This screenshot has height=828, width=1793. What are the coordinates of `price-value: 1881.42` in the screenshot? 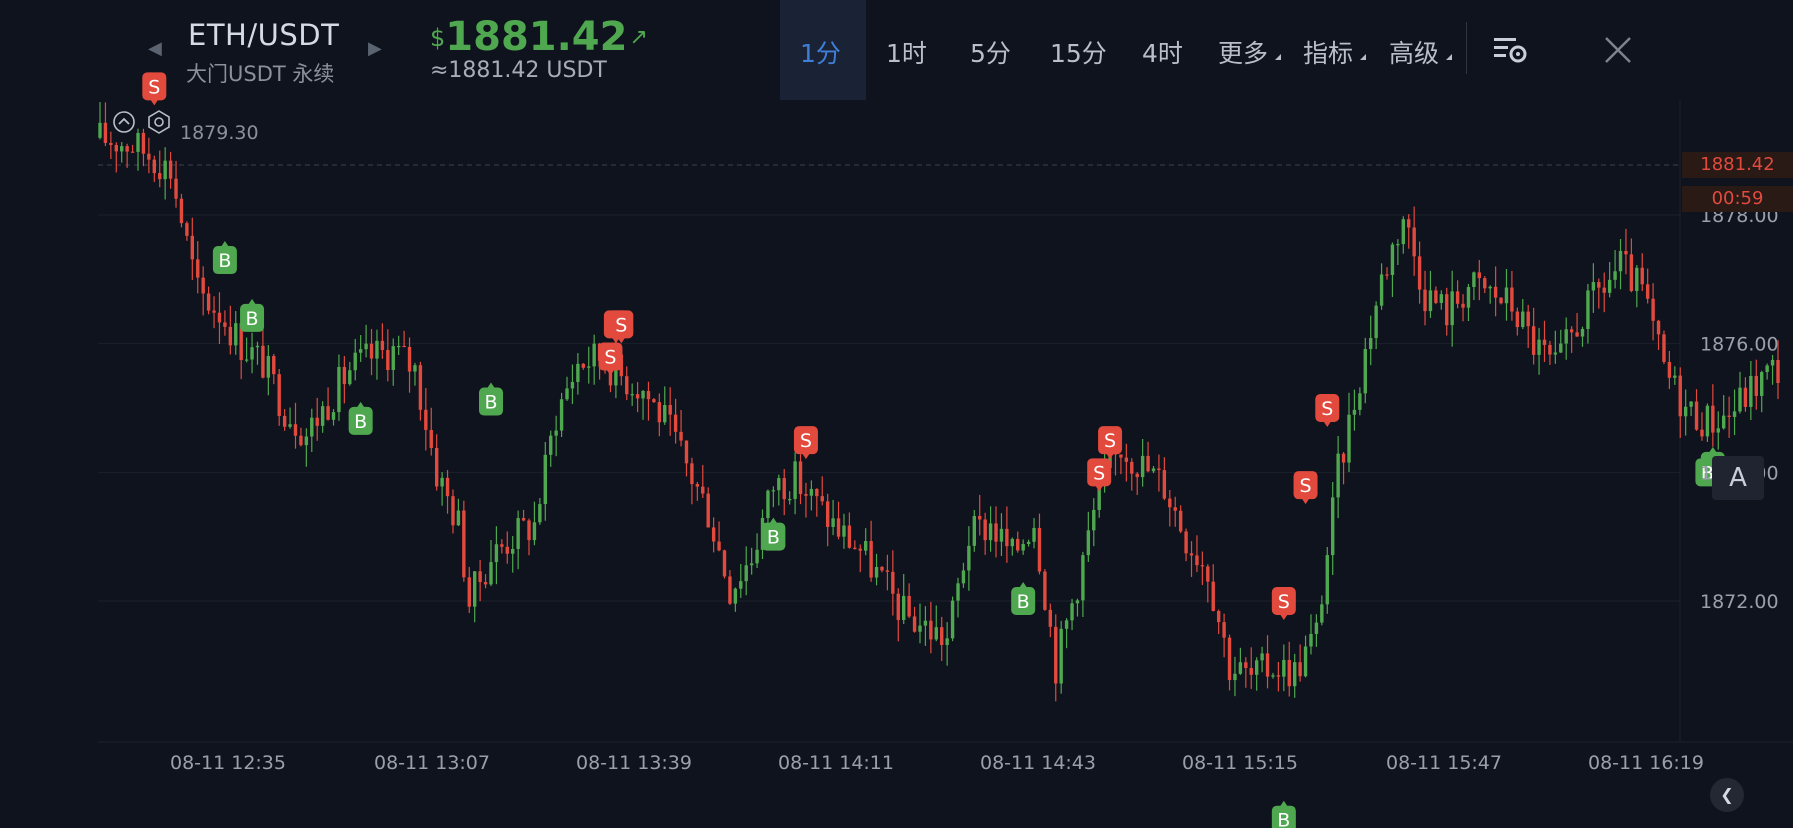 It's located at (536, 37).